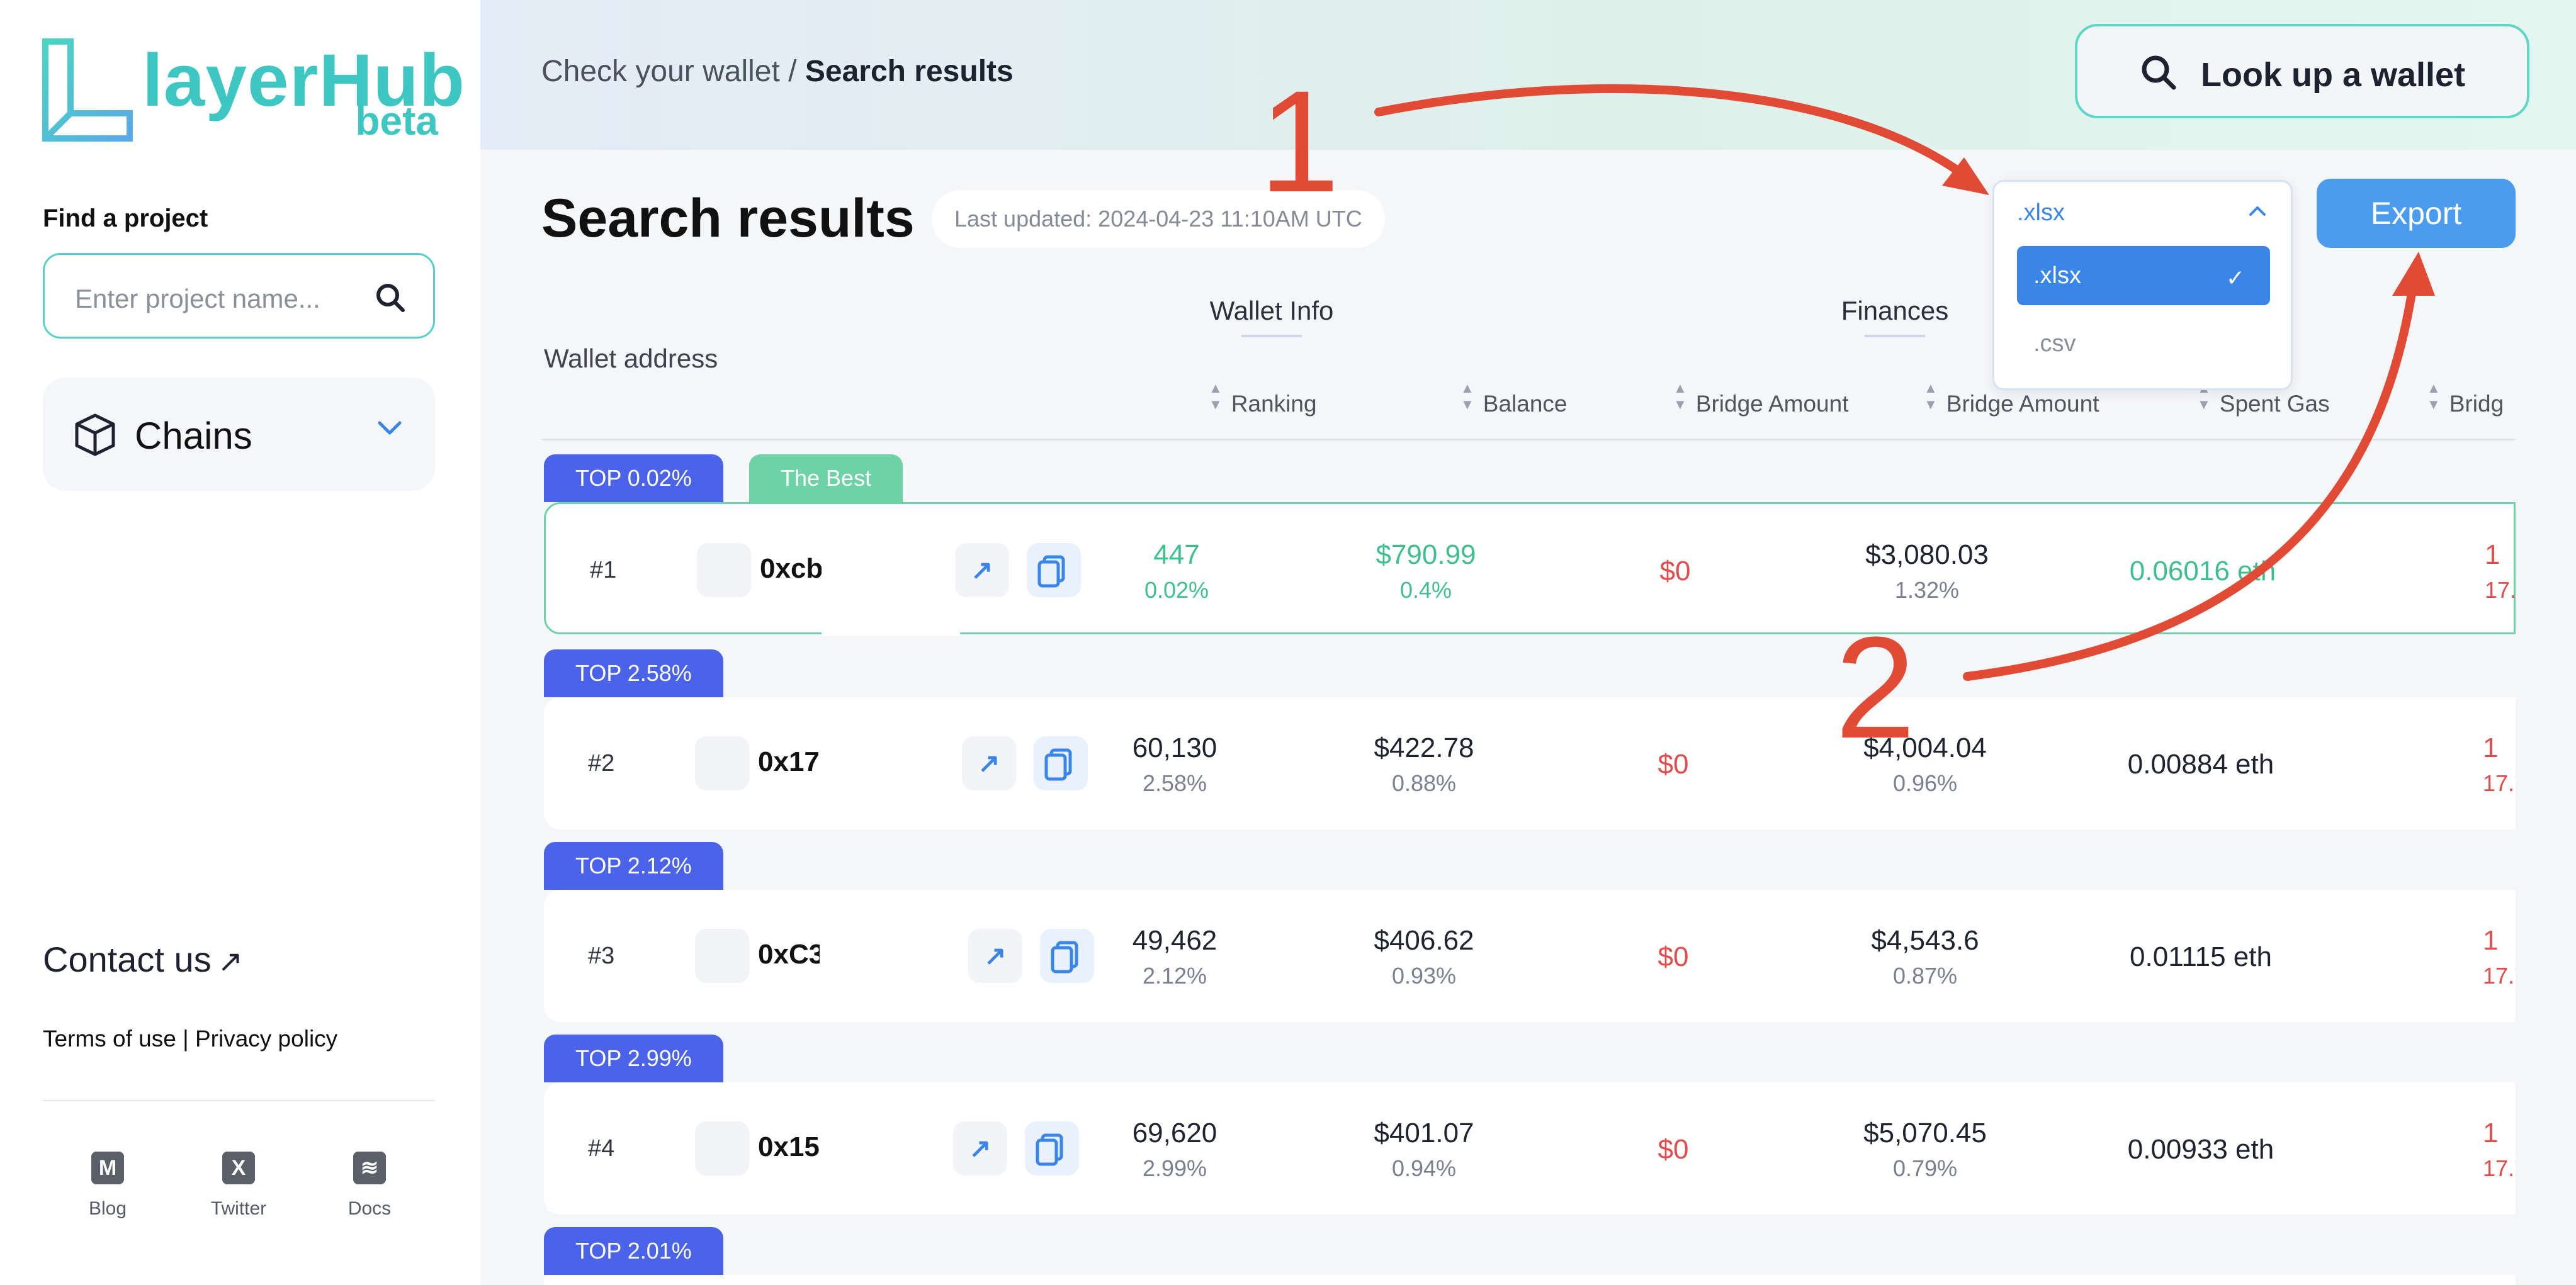  Describe the element at coordinates (1299, 141) in the screenshot. I see `annotation-step-1: 1` at that location.